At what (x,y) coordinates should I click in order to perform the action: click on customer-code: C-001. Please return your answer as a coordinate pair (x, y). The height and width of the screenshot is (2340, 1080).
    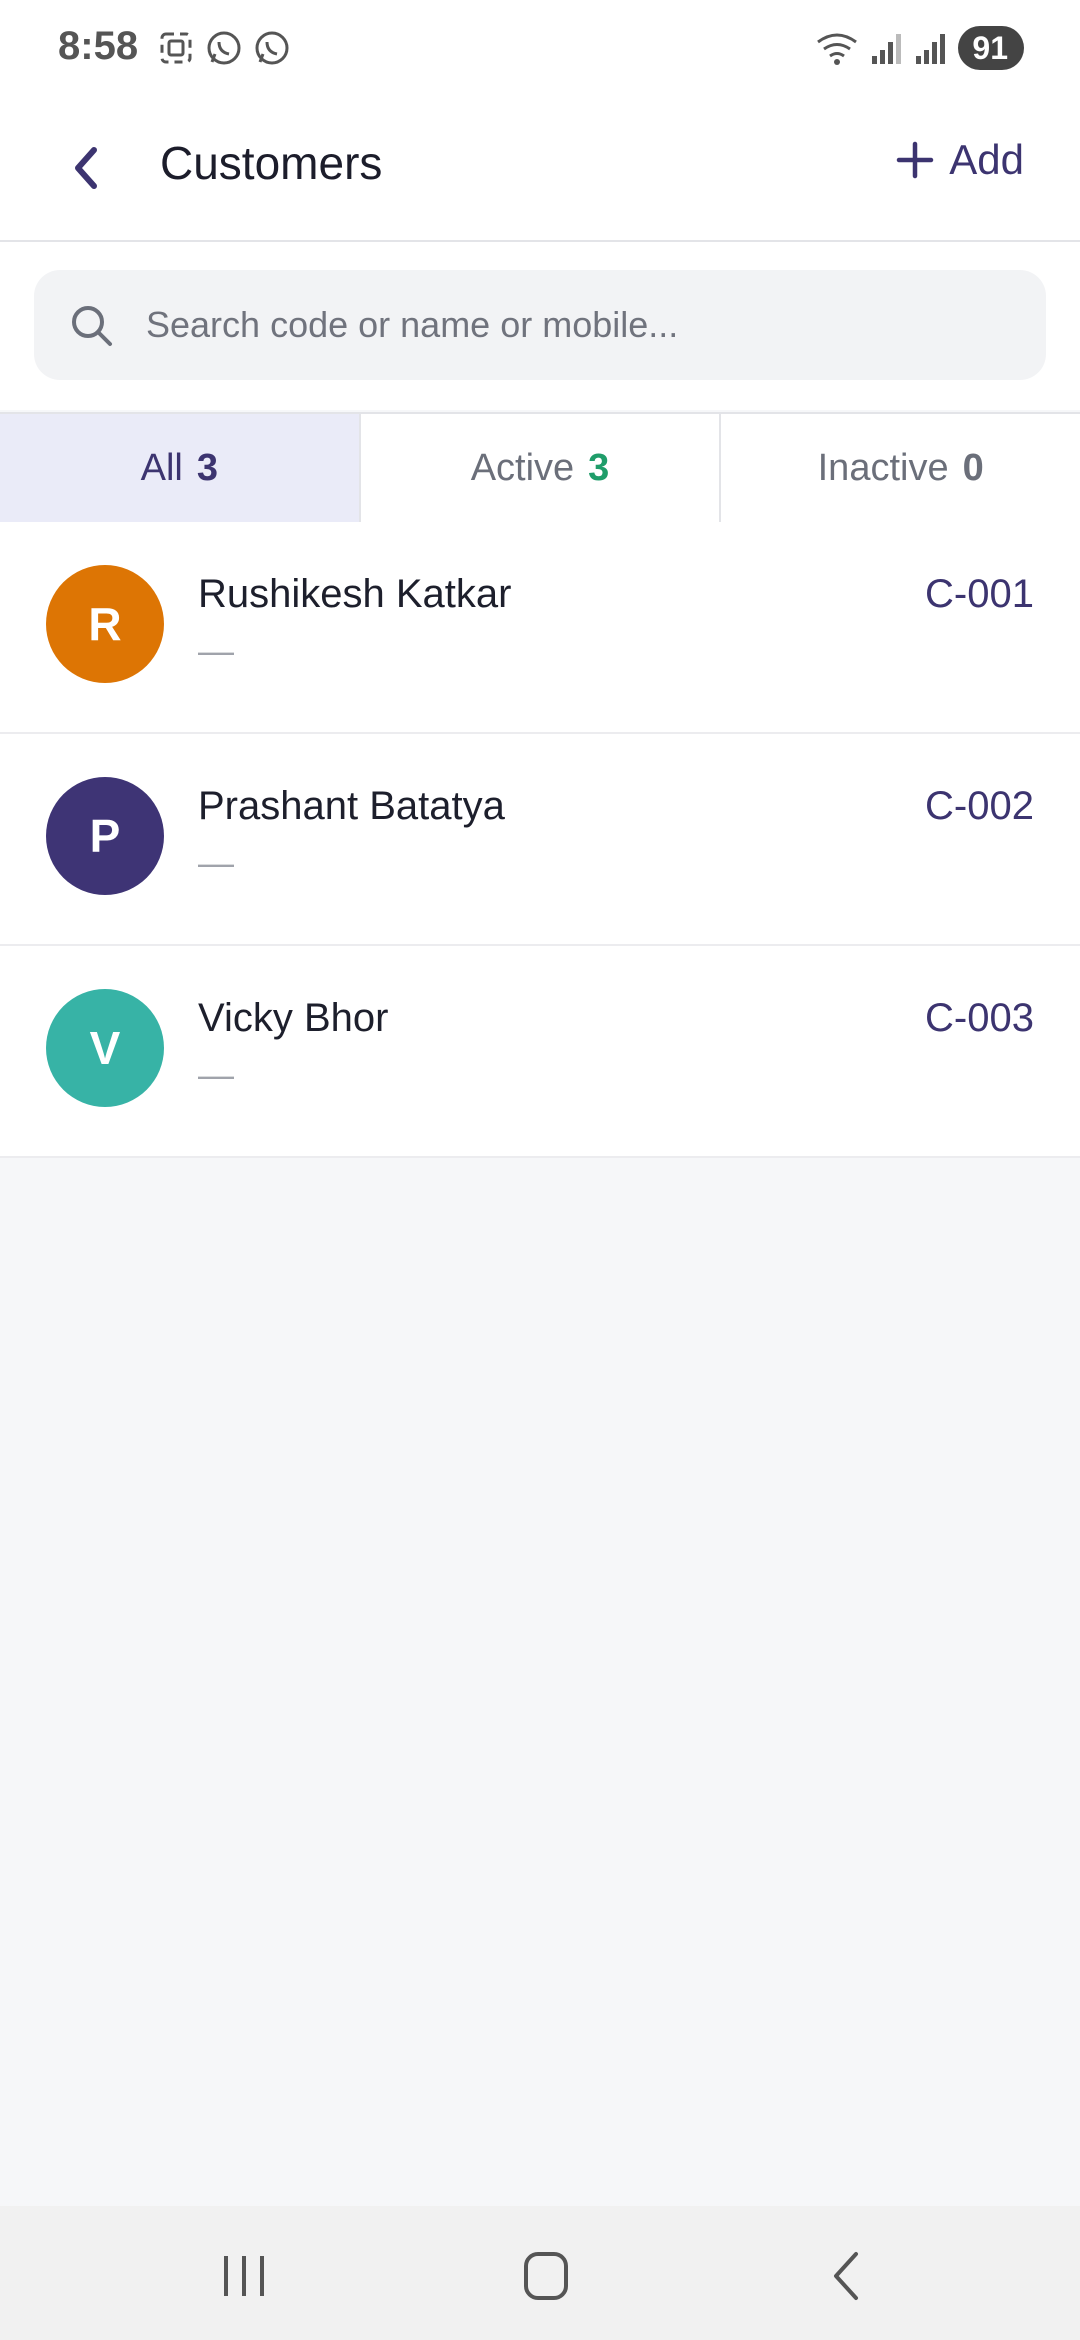
    Looking at the image, I should click on (979, 594).